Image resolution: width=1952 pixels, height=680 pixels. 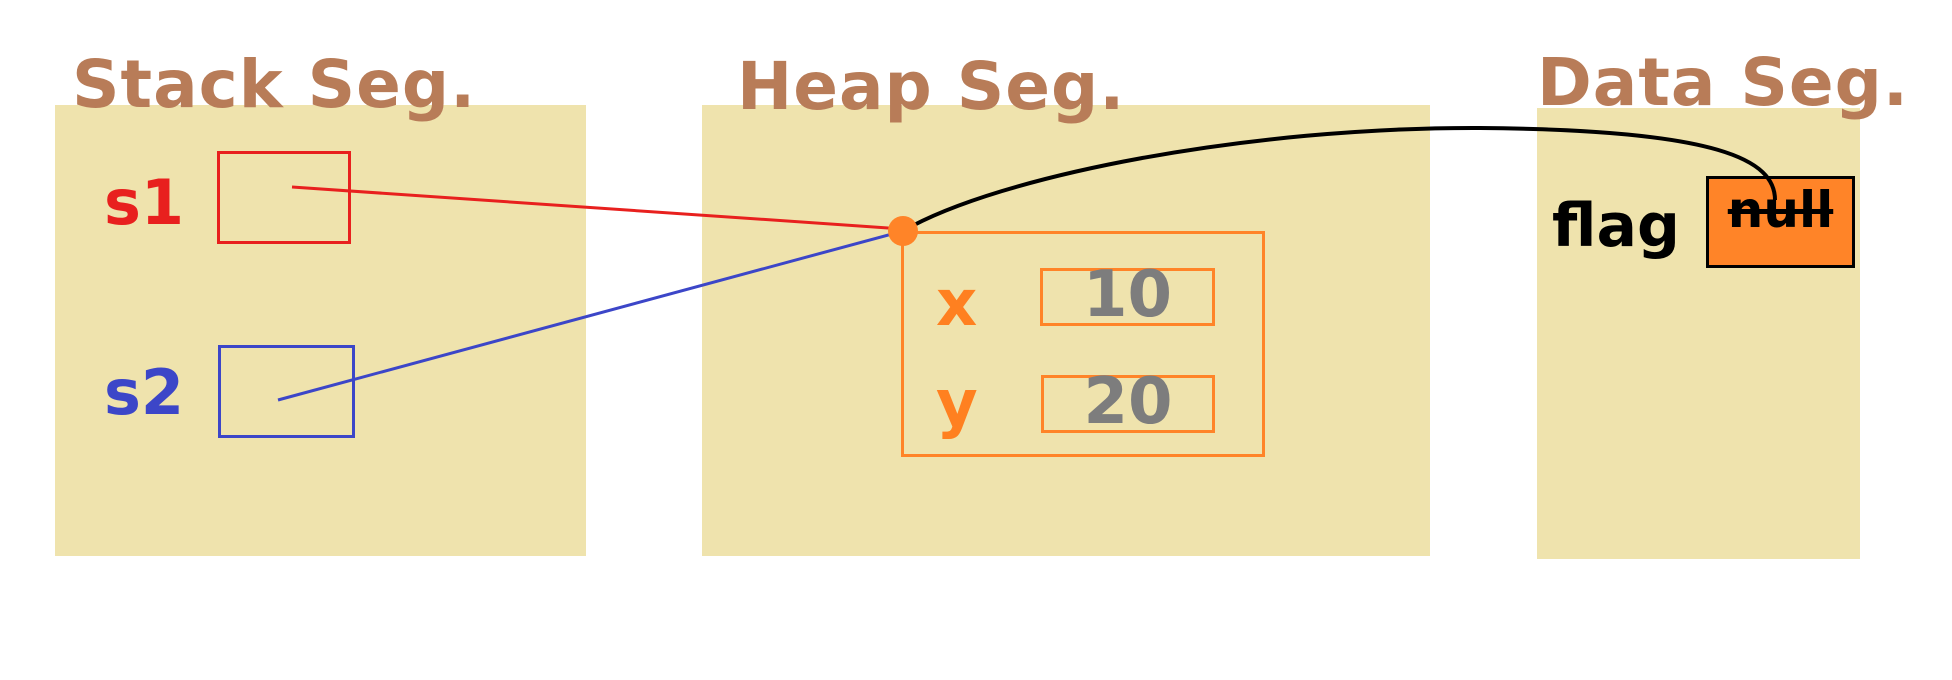 I want to click on flag-value-box: null, so click(x=1780, y=222).